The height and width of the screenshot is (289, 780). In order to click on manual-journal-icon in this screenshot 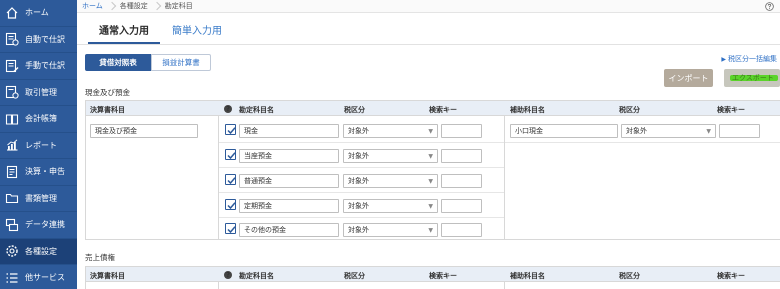, I will do `click(12, 65)`.